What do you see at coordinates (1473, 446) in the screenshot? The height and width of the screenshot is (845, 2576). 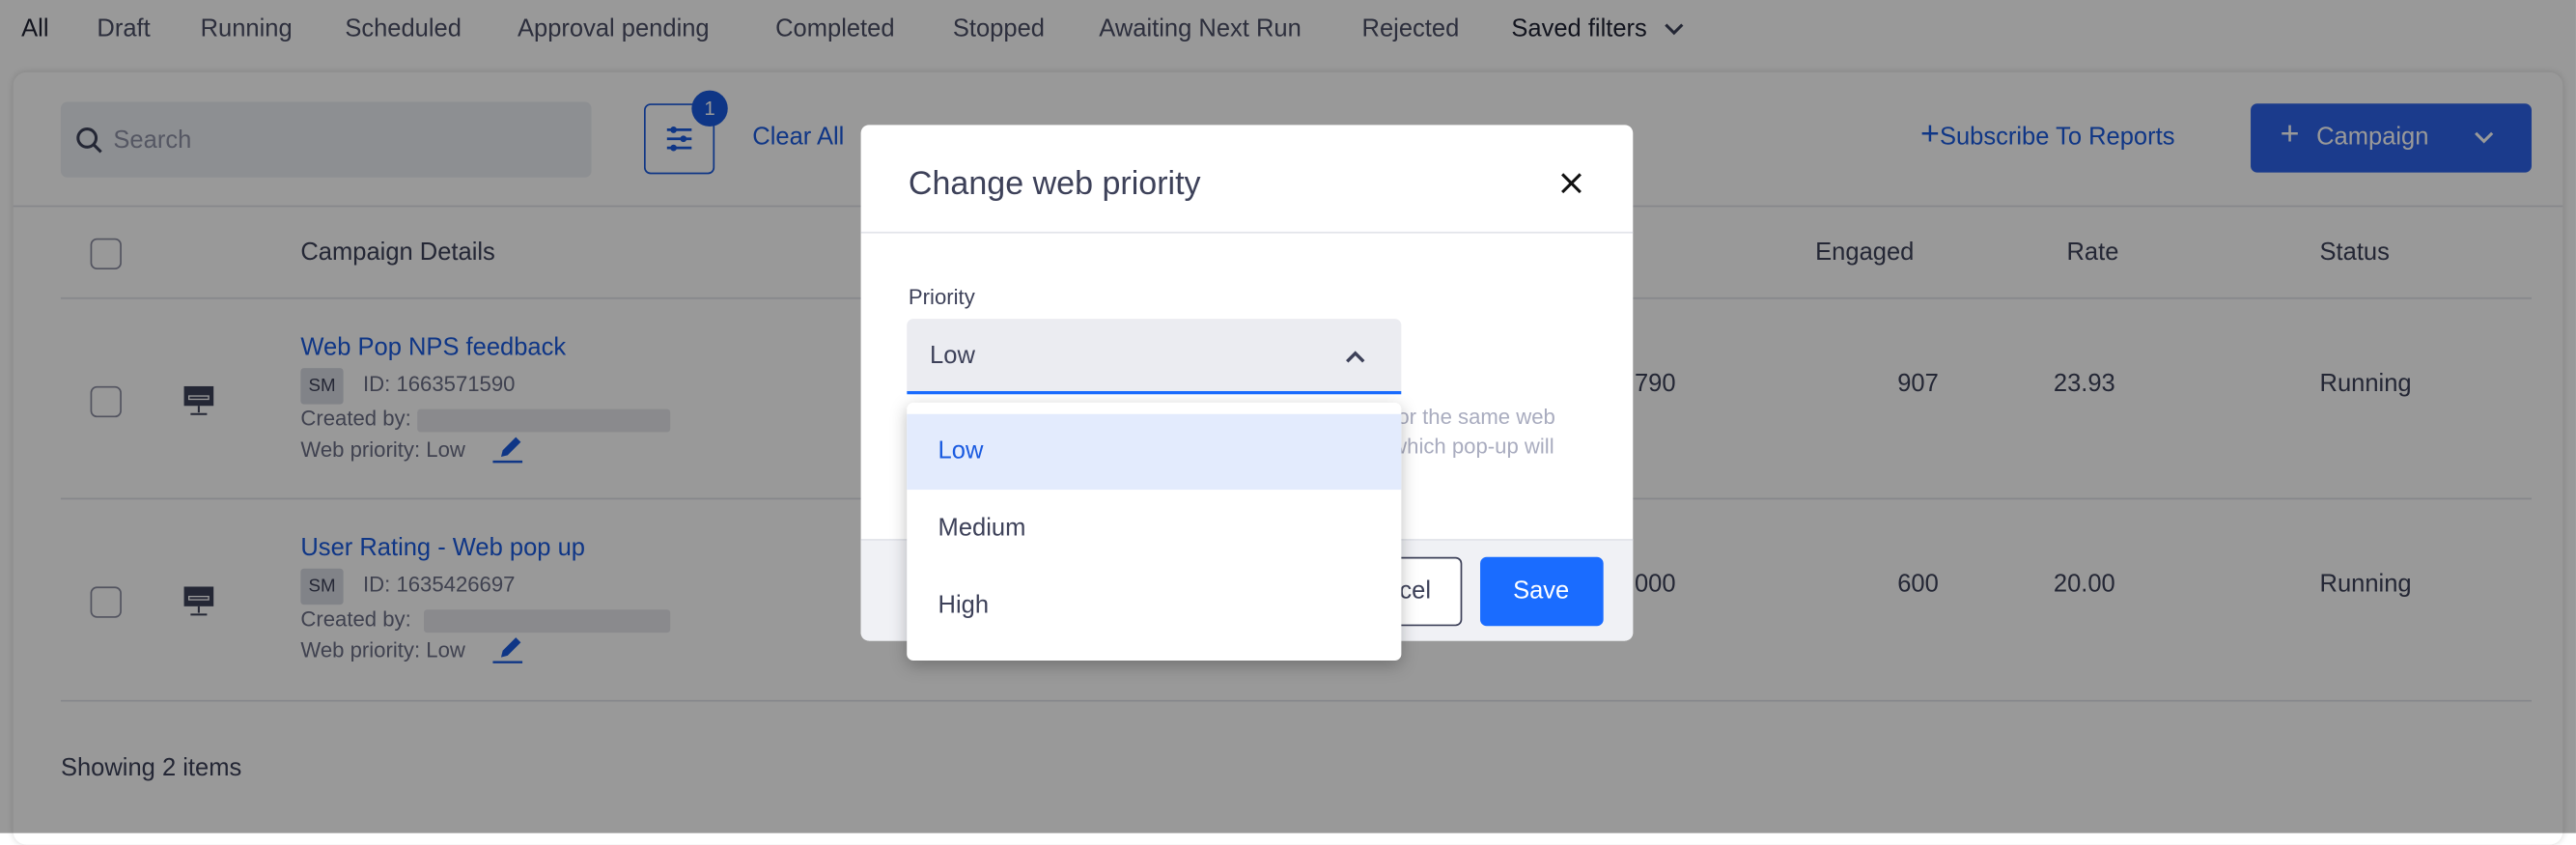 I see `helper-line: which pop-up will` at bounding box center [1473, 446].